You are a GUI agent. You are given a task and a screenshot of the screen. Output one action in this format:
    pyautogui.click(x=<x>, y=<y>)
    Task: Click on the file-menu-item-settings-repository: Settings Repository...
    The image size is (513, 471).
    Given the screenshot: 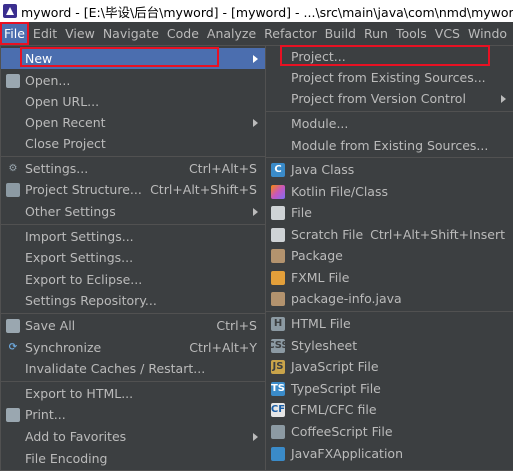 What is the action you would take?
    pyautogui.click(x=133, y=300)
    